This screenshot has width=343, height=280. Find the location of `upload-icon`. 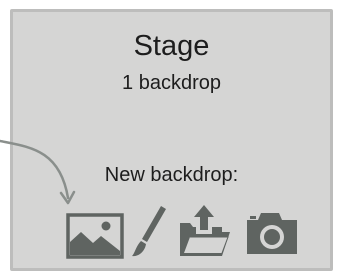

upload-icon is located at coordinates (206, 231).